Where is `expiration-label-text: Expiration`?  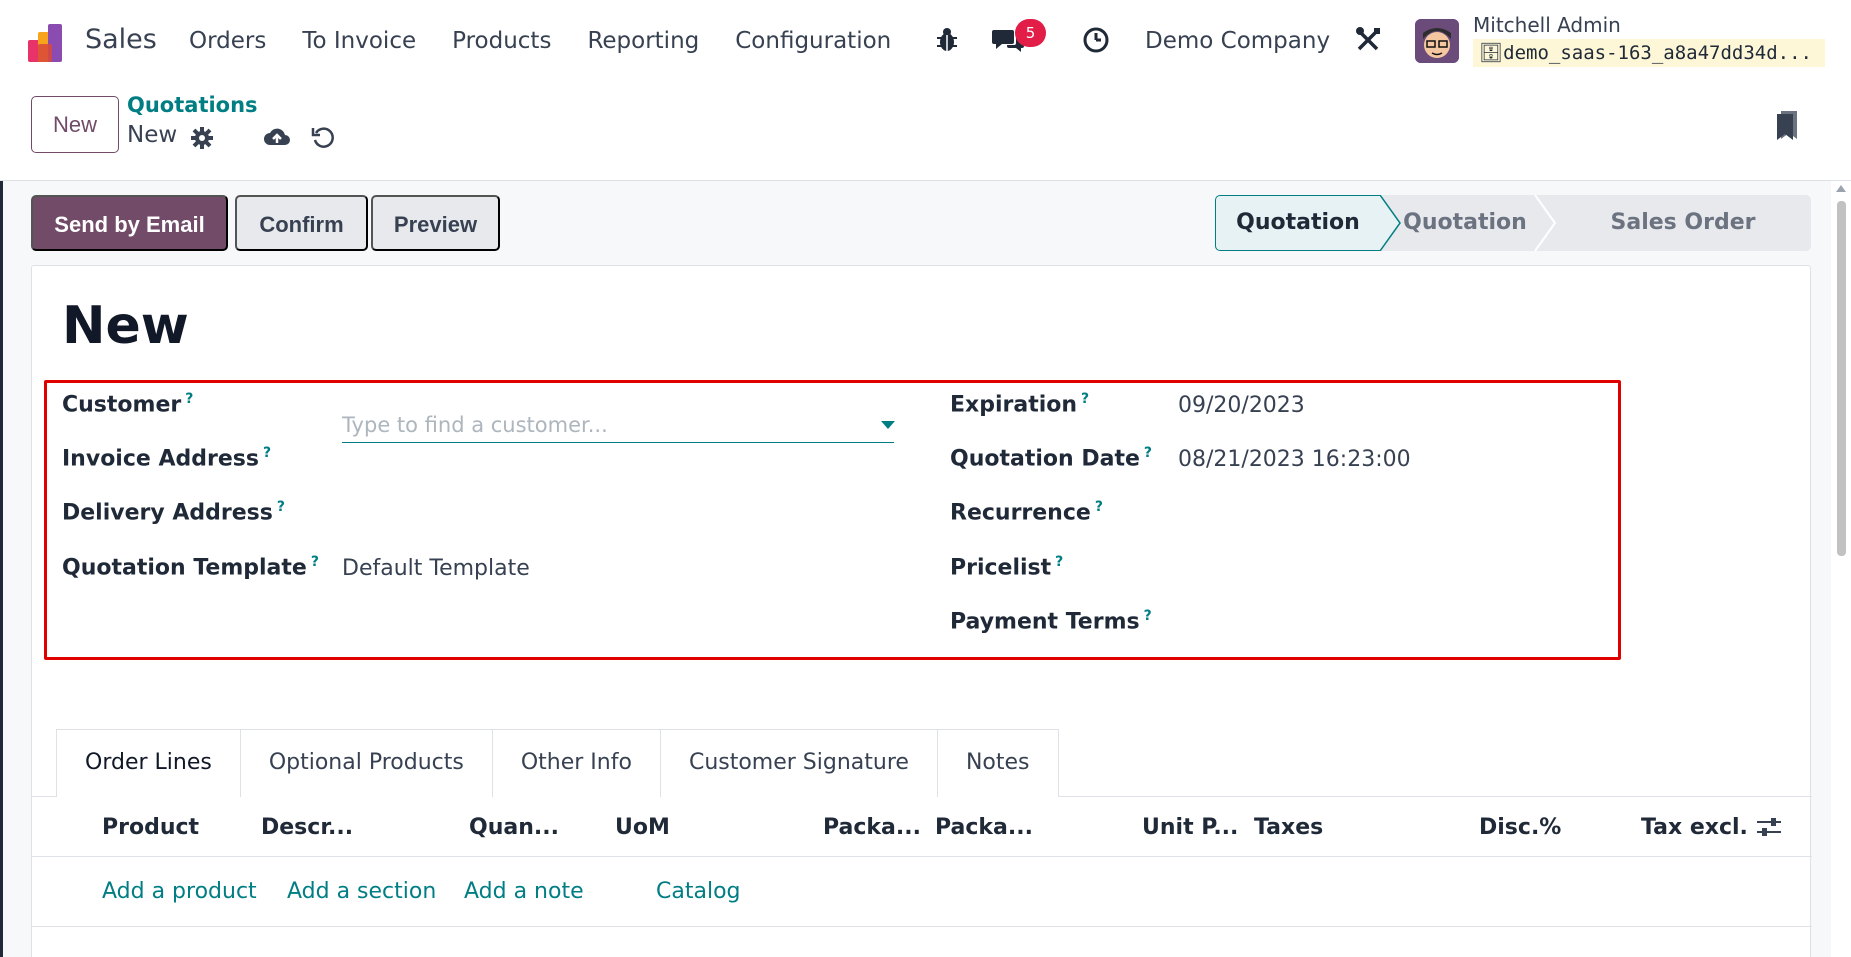 expiration-label-text: Expiration is located at coordinates (1014, 405).